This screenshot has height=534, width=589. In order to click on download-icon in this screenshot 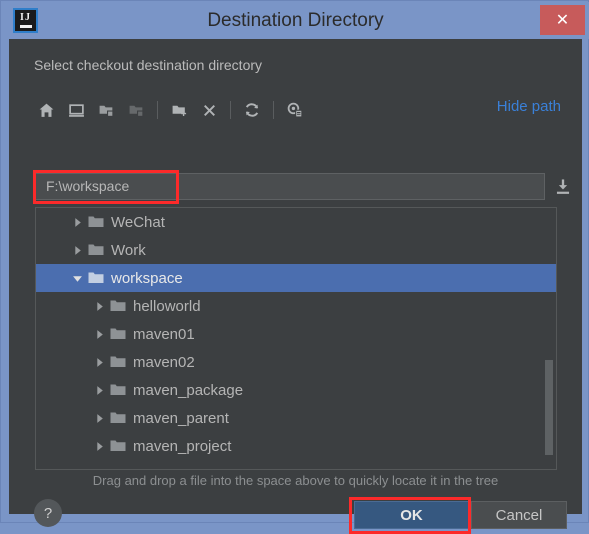, I will do `click(563, 187)`.